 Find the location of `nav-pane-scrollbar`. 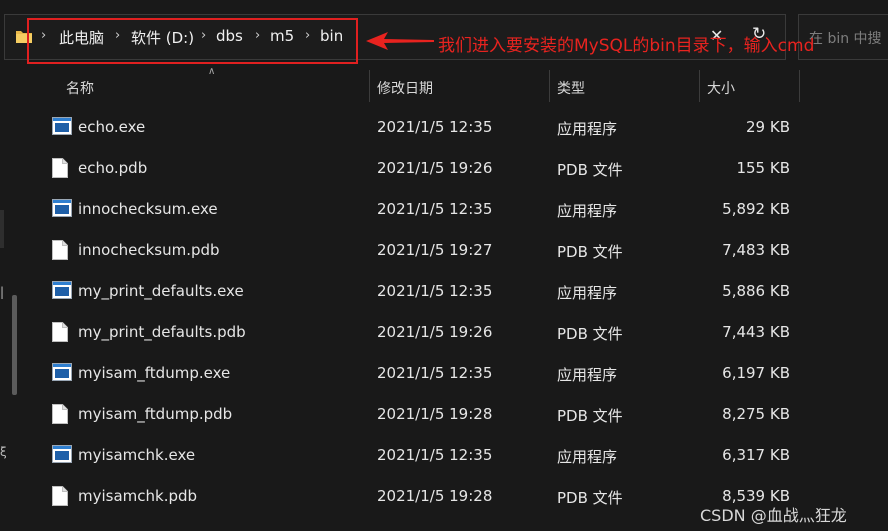

nav-pane-scrollbar is located at coordinates (14, 345).